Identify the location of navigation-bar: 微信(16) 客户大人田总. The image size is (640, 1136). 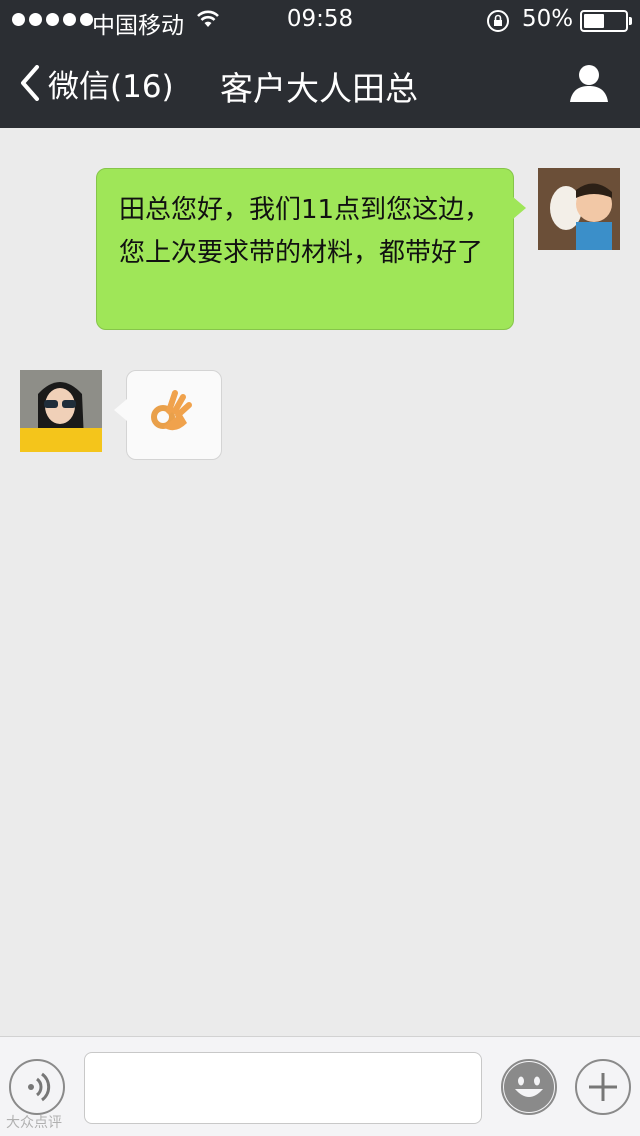
(320, 84).